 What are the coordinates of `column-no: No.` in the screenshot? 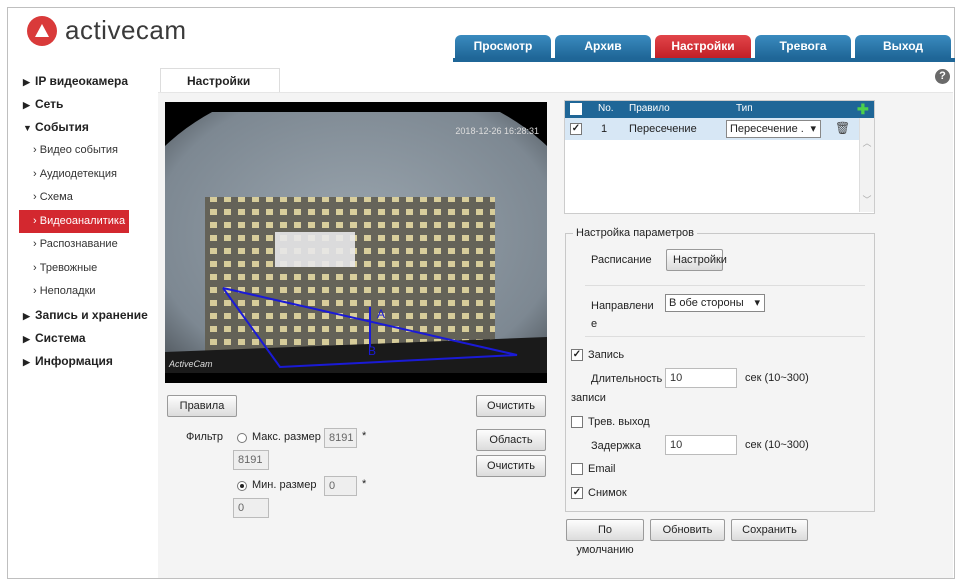 It's located at (606, 108).